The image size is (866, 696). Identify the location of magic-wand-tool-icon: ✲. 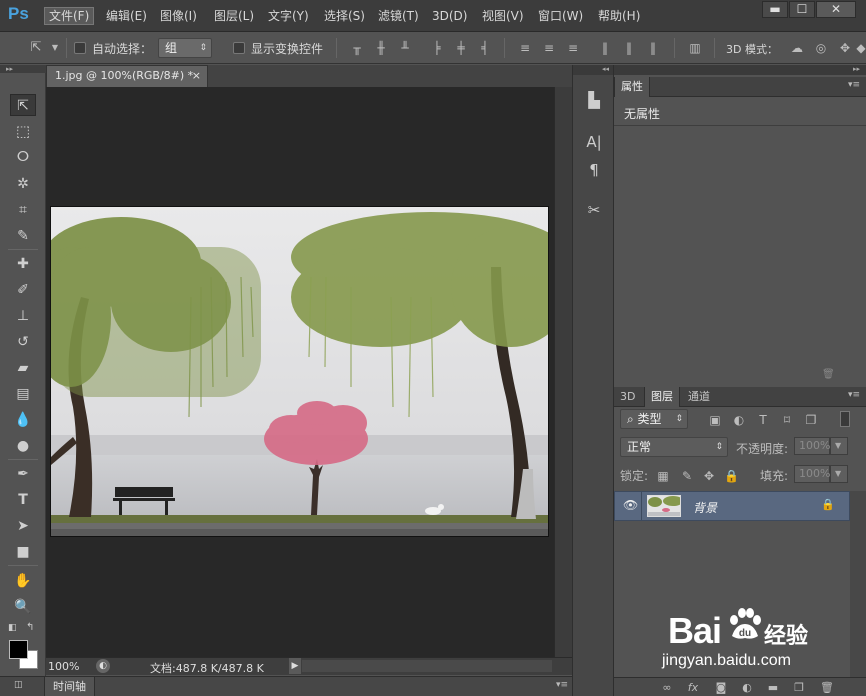
(23, 184).